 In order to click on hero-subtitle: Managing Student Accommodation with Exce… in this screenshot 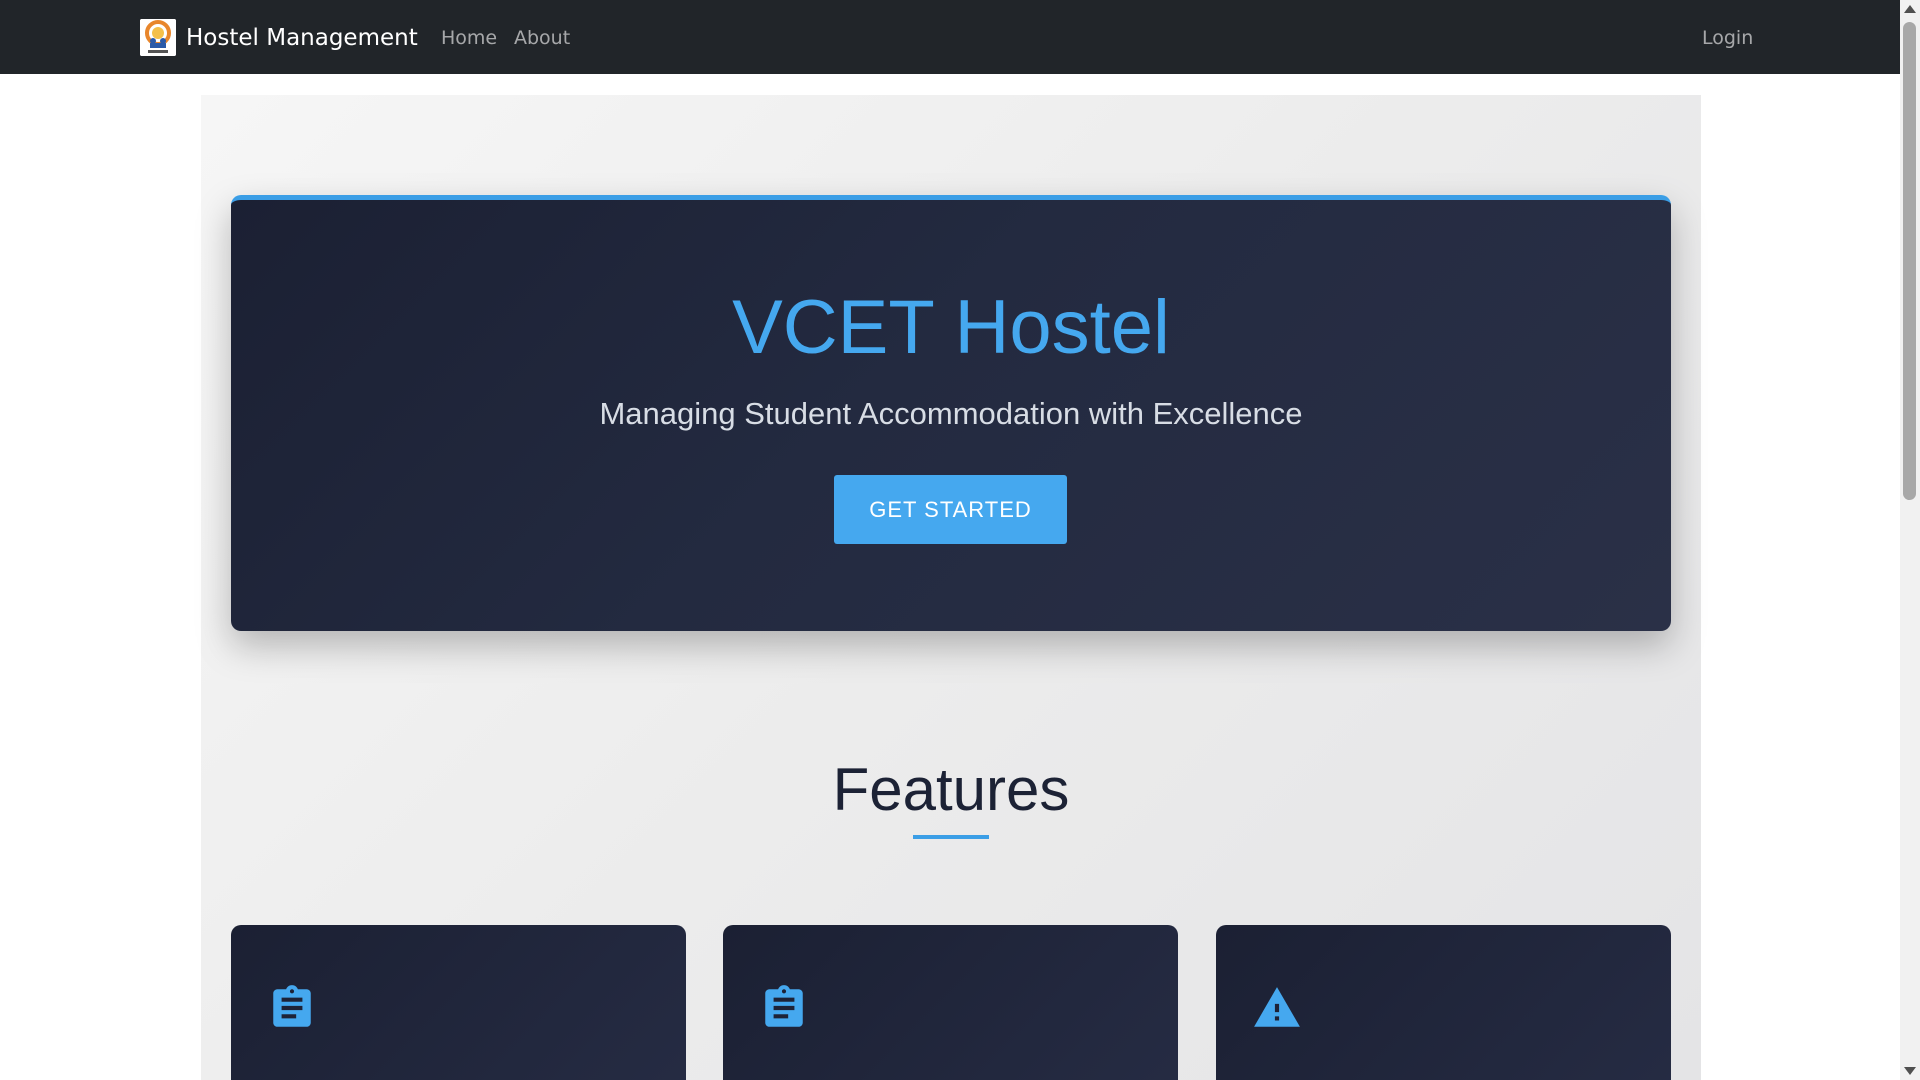, I will do `click(951, 413)`.